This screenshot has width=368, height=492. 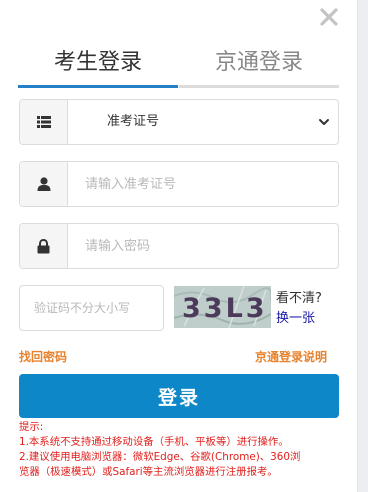 What do you see at coordinates (179, 396) in the screenshot?
I see `login-button: 登录` at bounding box center [179, 396].